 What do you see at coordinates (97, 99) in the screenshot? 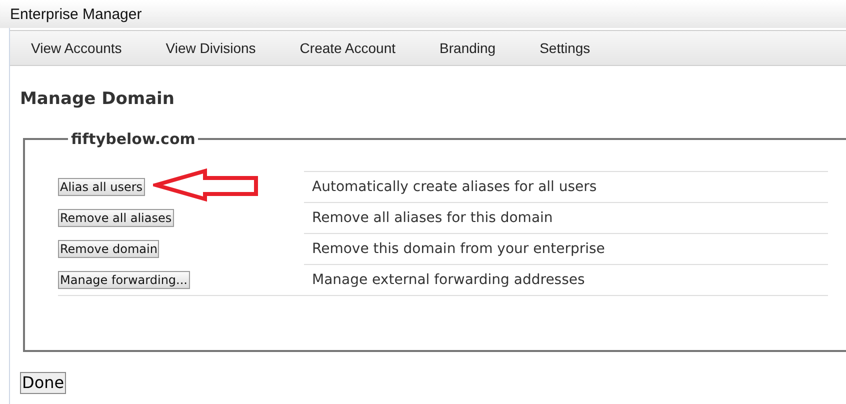
I see `page-heading: Manage Domain` at bounding box center [97, 99].